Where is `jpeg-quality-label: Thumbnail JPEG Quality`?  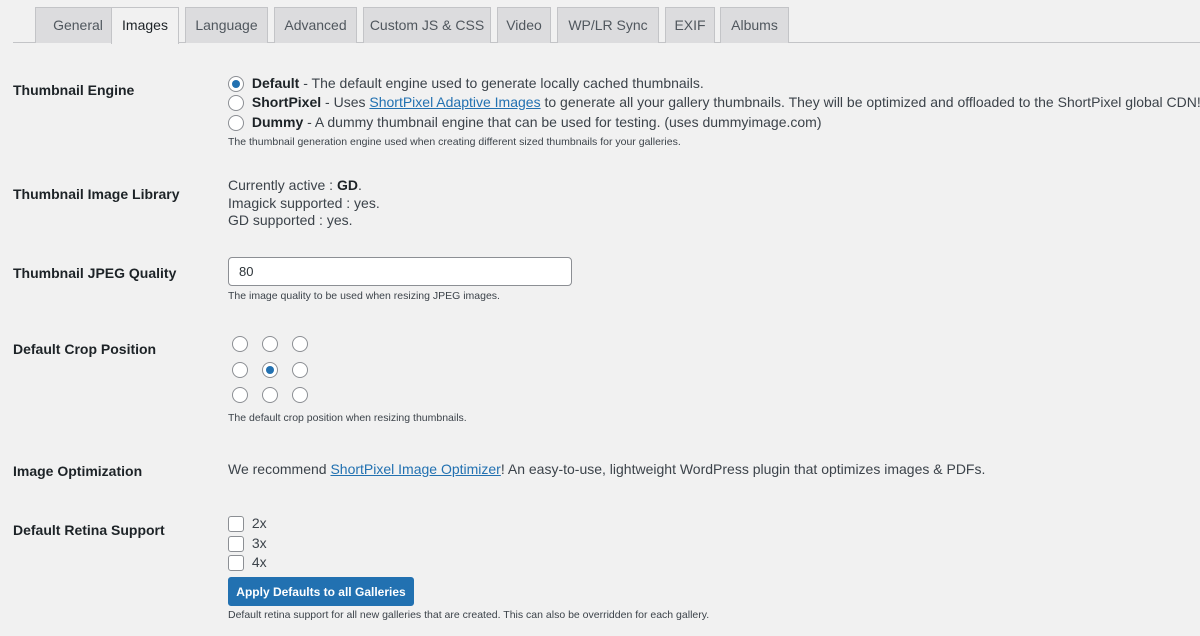
jpeg-quality-label: Thumbnail JPEG Quality is located at coordinates (95, 273).